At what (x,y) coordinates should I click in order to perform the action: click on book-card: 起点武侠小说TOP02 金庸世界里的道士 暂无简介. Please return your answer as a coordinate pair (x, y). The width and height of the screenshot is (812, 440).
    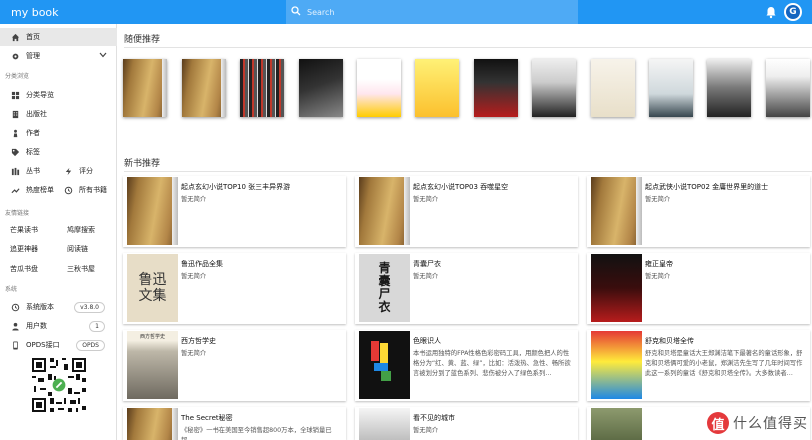
    Looking at the image, I should click on (698, 211).